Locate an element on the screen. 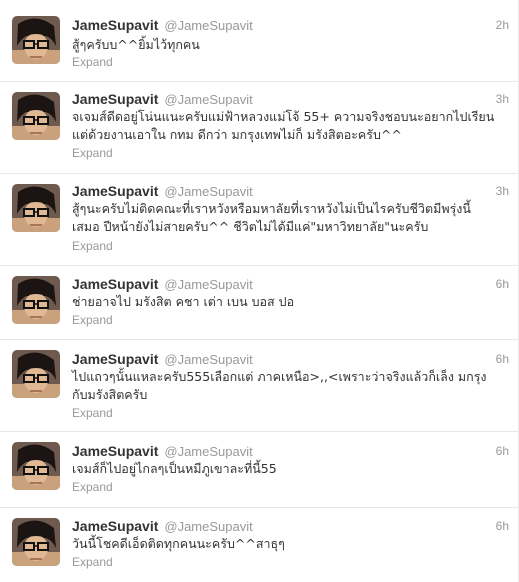 This screenshot has height=582, width=519. tweet-text: สู้ๆครับบ^^ยิ้มไว้ทุกคน is located at coordinates (136, 44).